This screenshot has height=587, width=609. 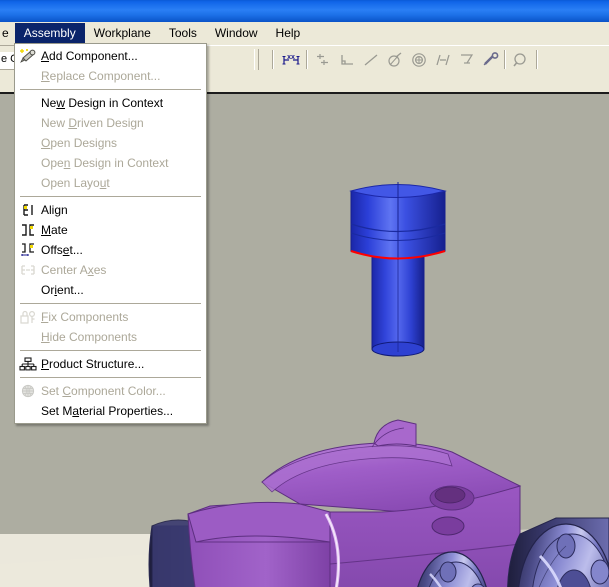 What do you see at coordinates (49, 33) in the screenshot?
I see `menu-item-assembly: Assembly` at bounding box center [49, 33].